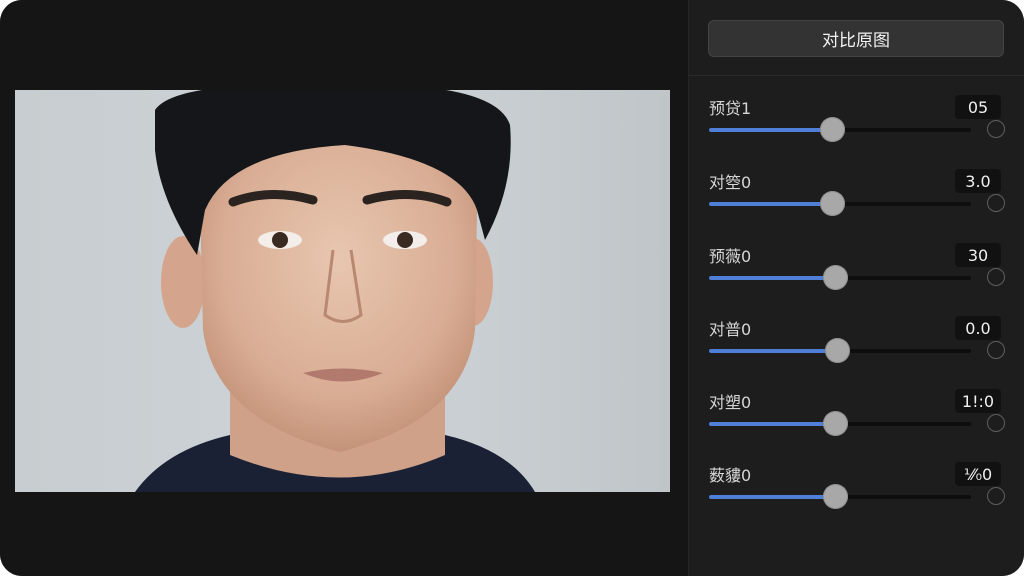 Image resolution: width=1024 pixels, height=576 pixels. What do you see at coordinates (978, 255) in the screenshot?
I see `slider-value-field: 30` at bounding box center [978, 255].